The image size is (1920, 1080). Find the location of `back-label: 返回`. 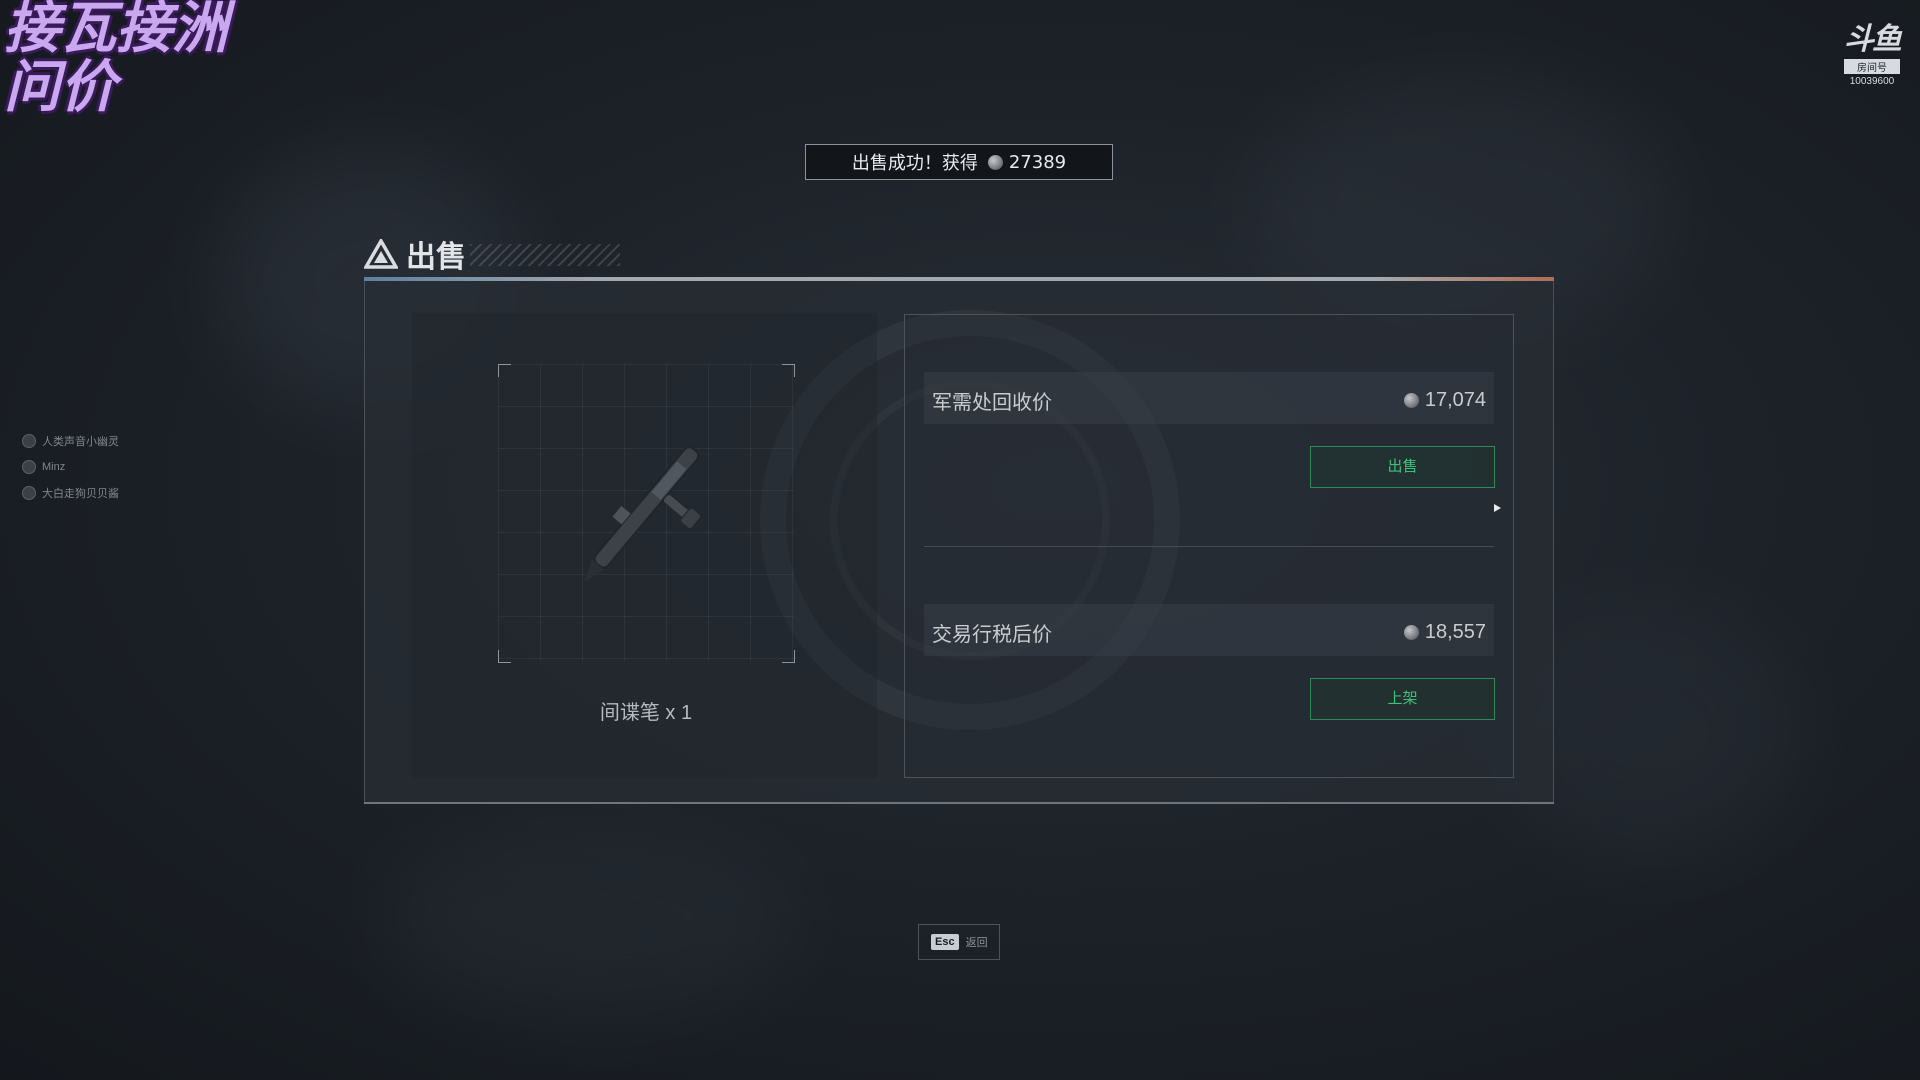

back-label: 返回 is located at coordinates (976, 943).